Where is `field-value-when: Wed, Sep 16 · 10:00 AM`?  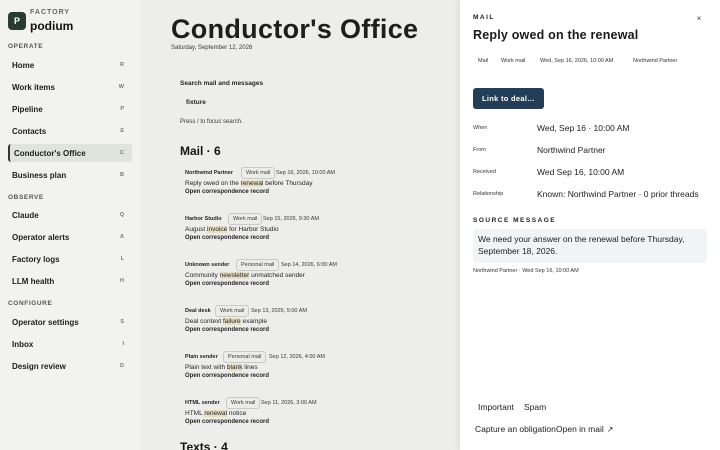
field-value-when: Wed, Sep 16 · 10:00 AM is located at coordinates (583, 128).